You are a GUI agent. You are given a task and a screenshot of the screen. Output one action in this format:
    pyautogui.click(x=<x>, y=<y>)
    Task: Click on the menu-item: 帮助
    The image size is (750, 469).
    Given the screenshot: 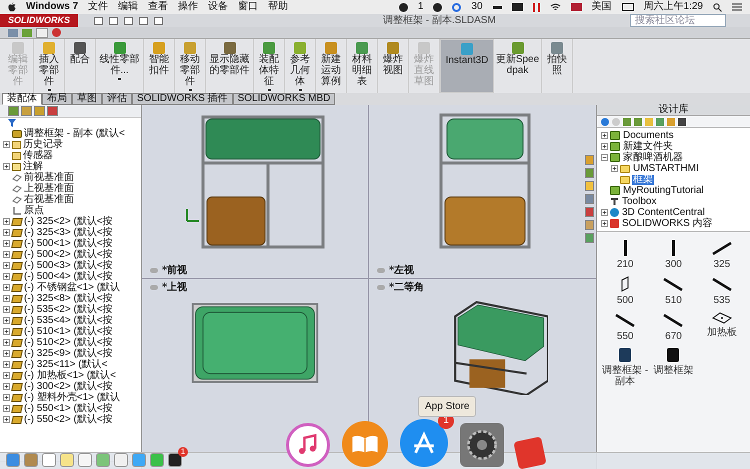 What is the action you would take?
    pyautogui.click(x=278, y=7)
    